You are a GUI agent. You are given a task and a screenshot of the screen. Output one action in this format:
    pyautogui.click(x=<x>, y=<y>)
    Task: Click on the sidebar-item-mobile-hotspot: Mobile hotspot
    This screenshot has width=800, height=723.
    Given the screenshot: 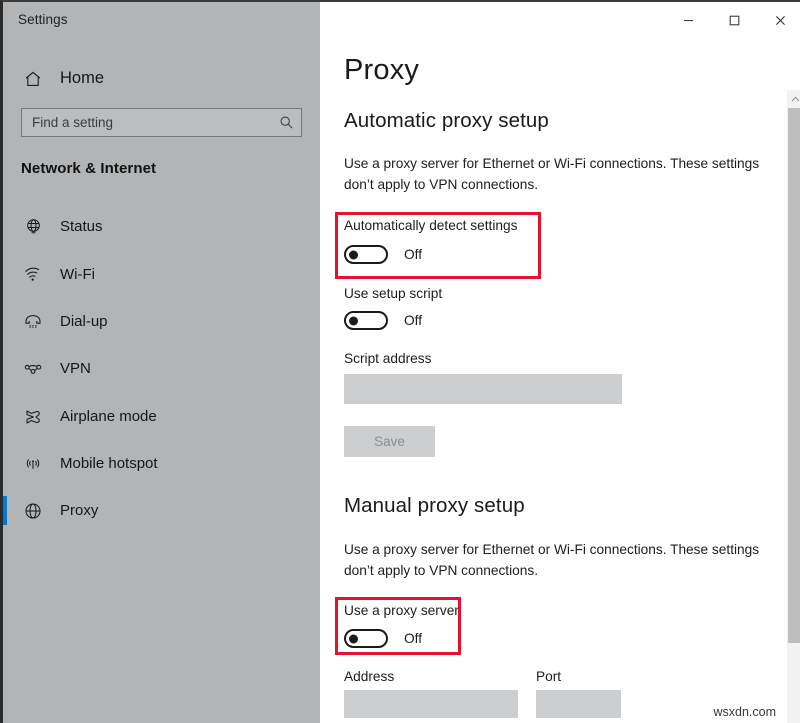 What is the action you would take?
    pyautogui.click(x=161, y=463)
    